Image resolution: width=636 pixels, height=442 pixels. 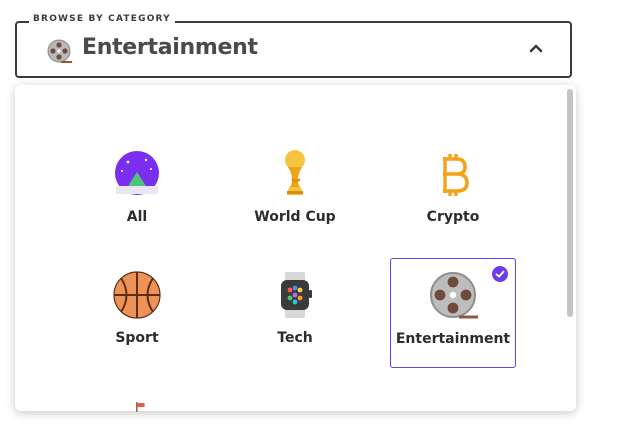 What do you see at coordinates (170, 47) in the screenshot?
I see `selected-category-label: Entertainment` at bounding box center [170, 47].